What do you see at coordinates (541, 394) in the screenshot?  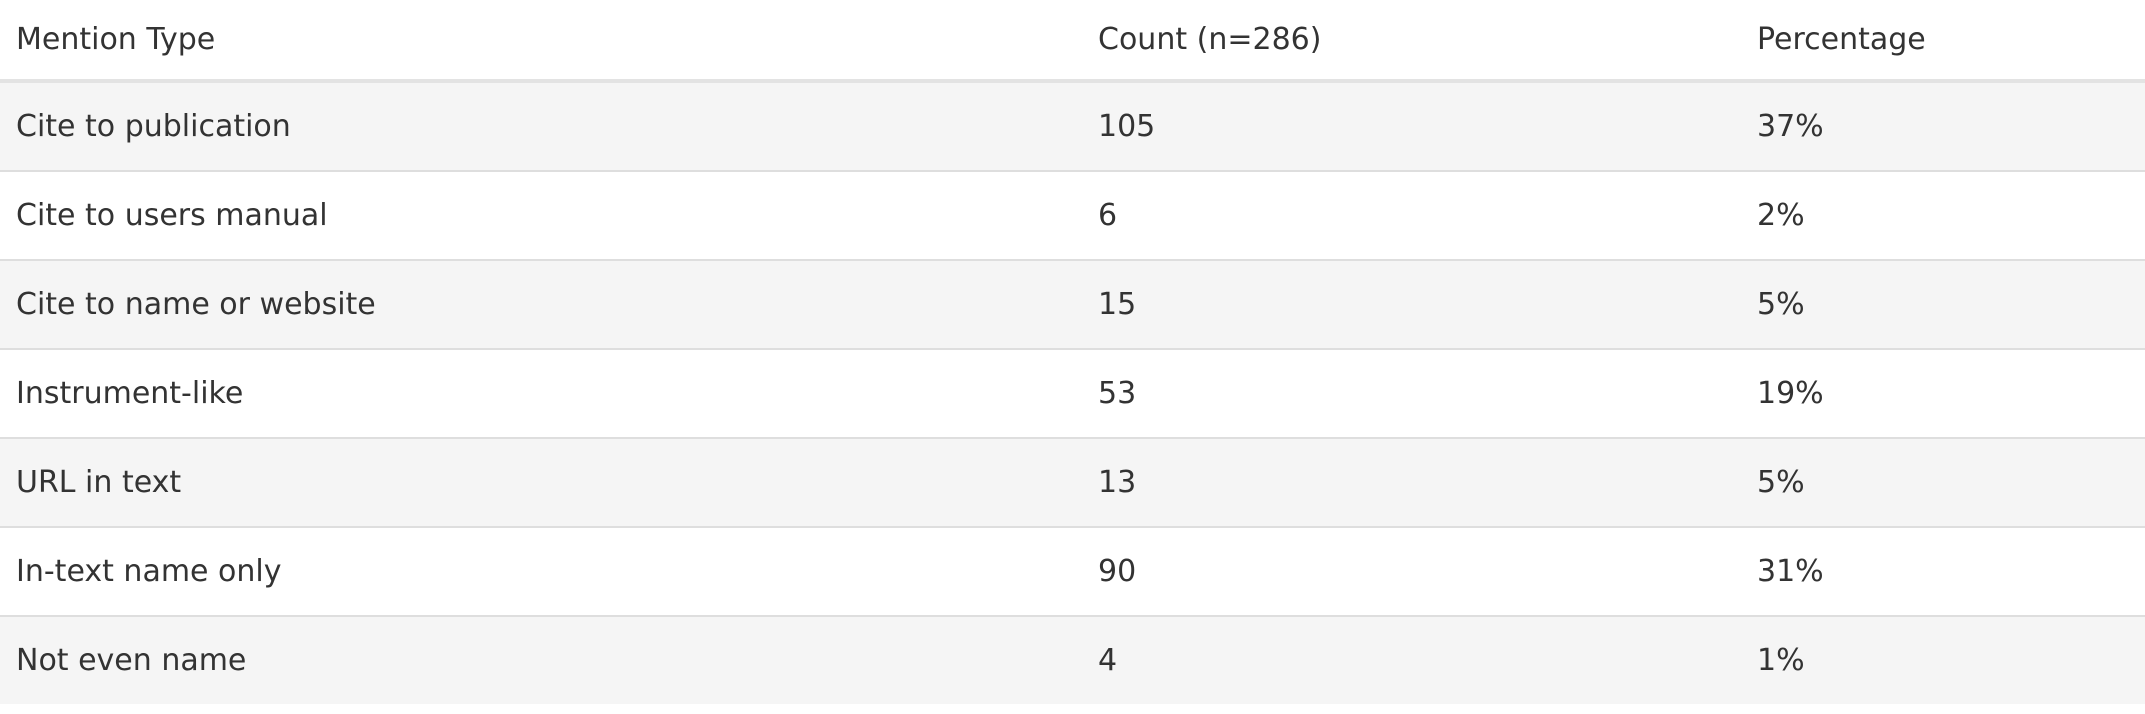 I see `mention-type-cell: Instrument-like` at bounding box center [541, 394].